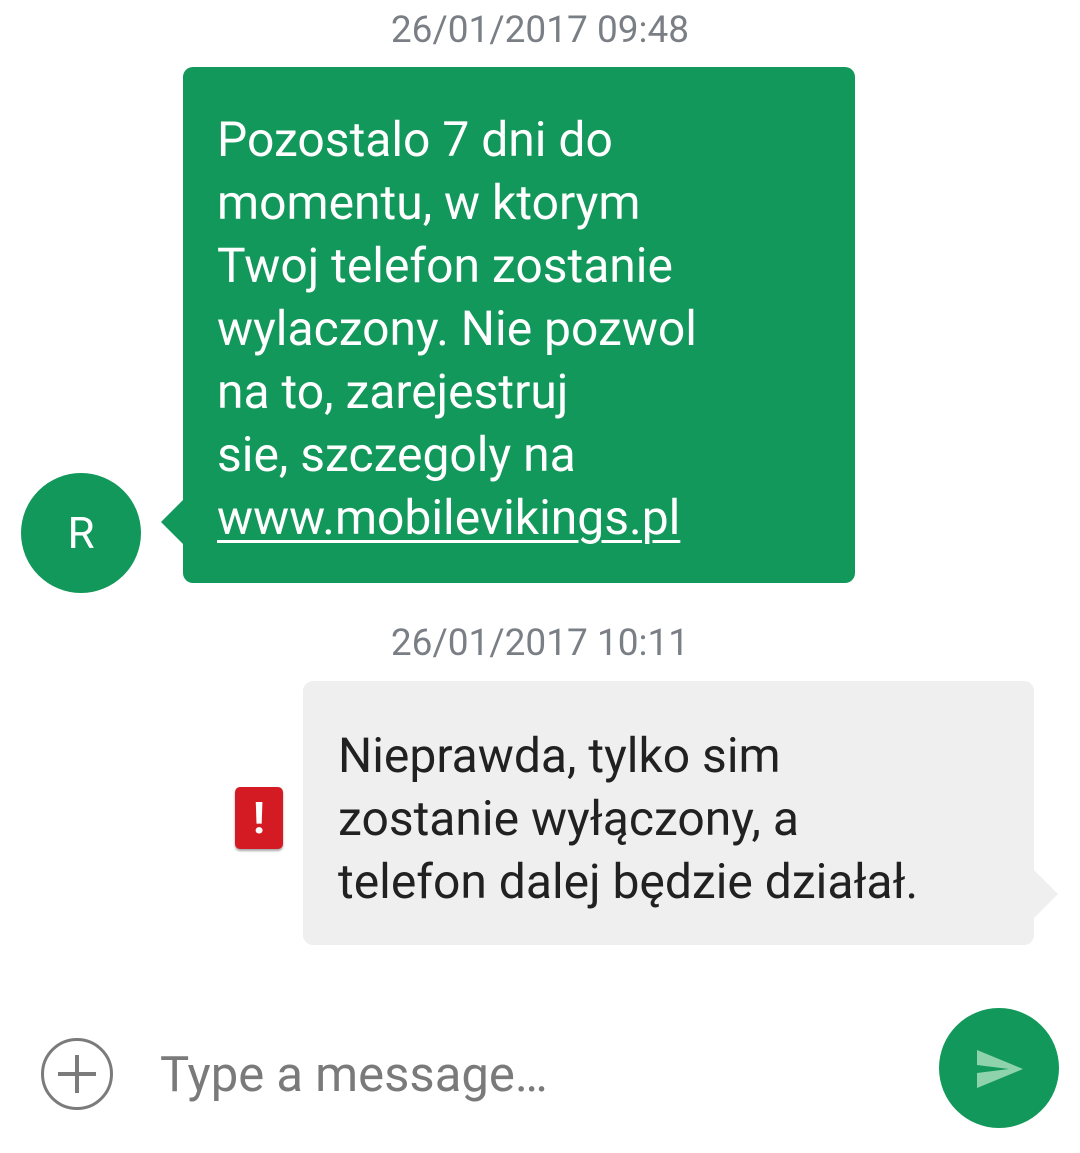  I want to click on send-icon, so click(1000, 1069).